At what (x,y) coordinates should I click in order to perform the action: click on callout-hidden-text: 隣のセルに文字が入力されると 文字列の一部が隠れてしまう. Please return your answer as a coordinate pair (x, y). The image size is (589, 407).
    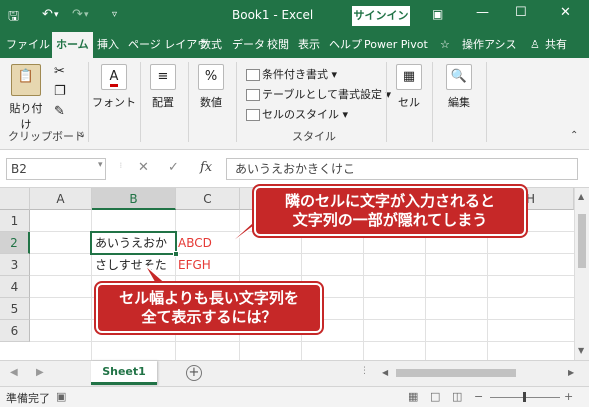
    Looking at the image, I should click on (390, 211).